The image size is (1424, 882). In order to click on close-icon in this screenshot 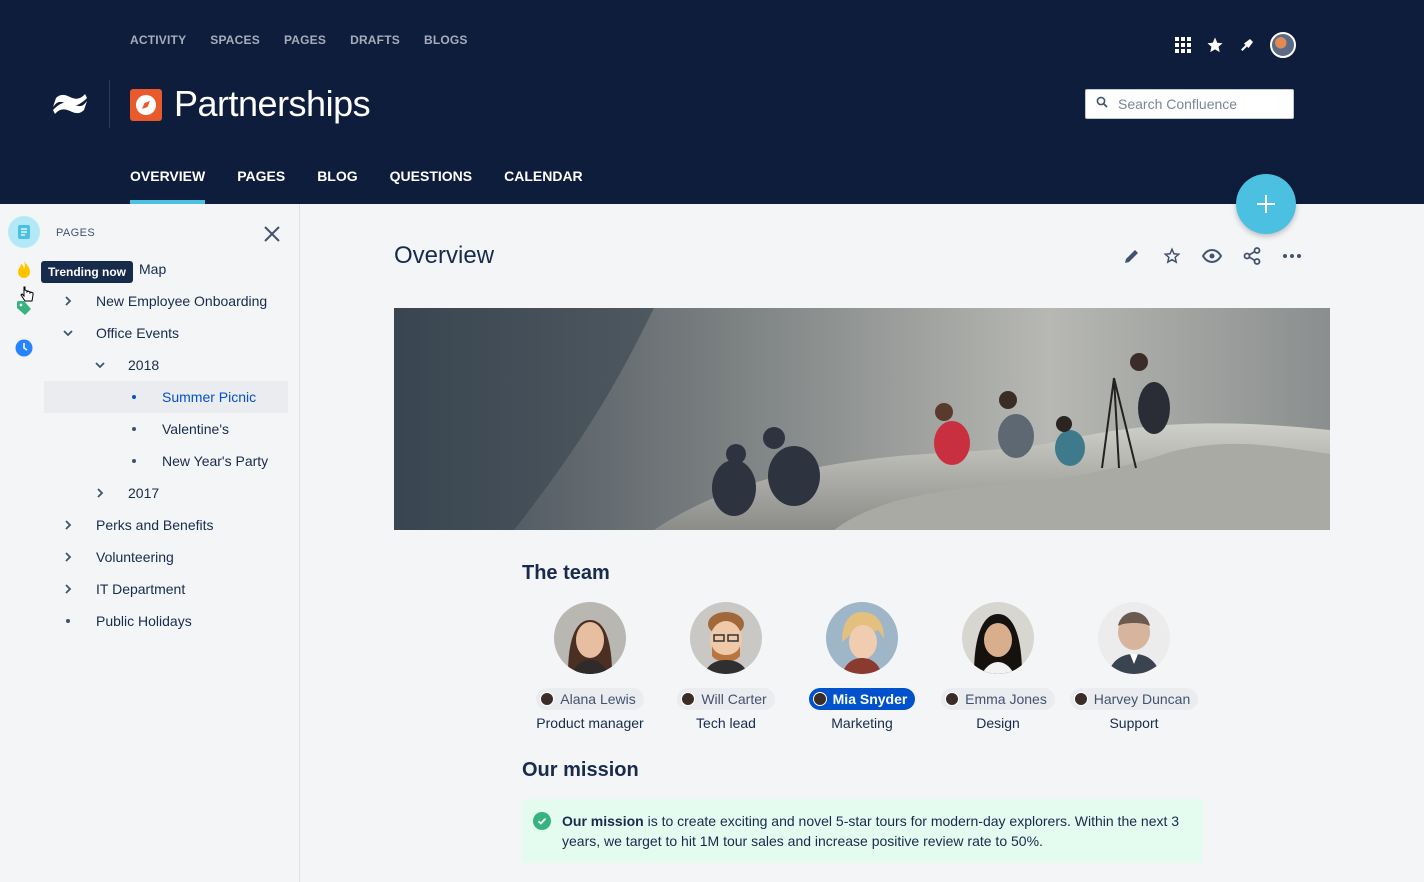, I will do `click(272, 234)`.